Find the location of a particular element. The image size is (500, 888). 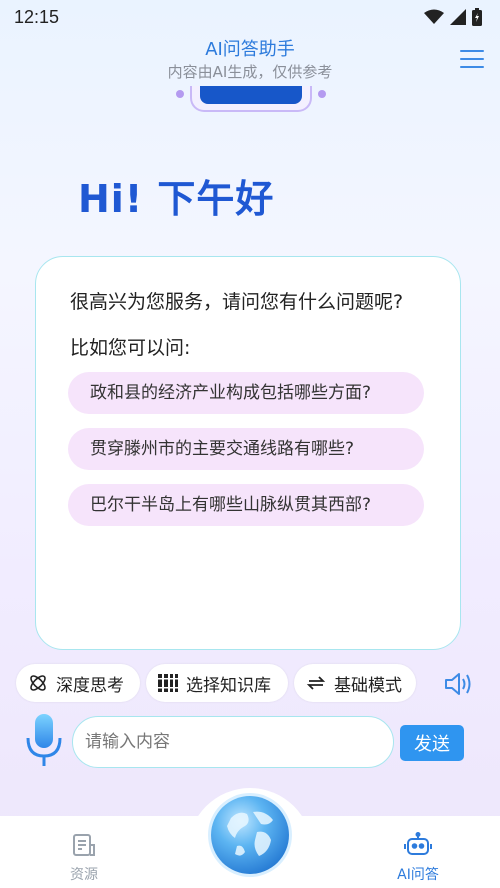

status-bar: 12:15 is located at coordinates (250, 17).